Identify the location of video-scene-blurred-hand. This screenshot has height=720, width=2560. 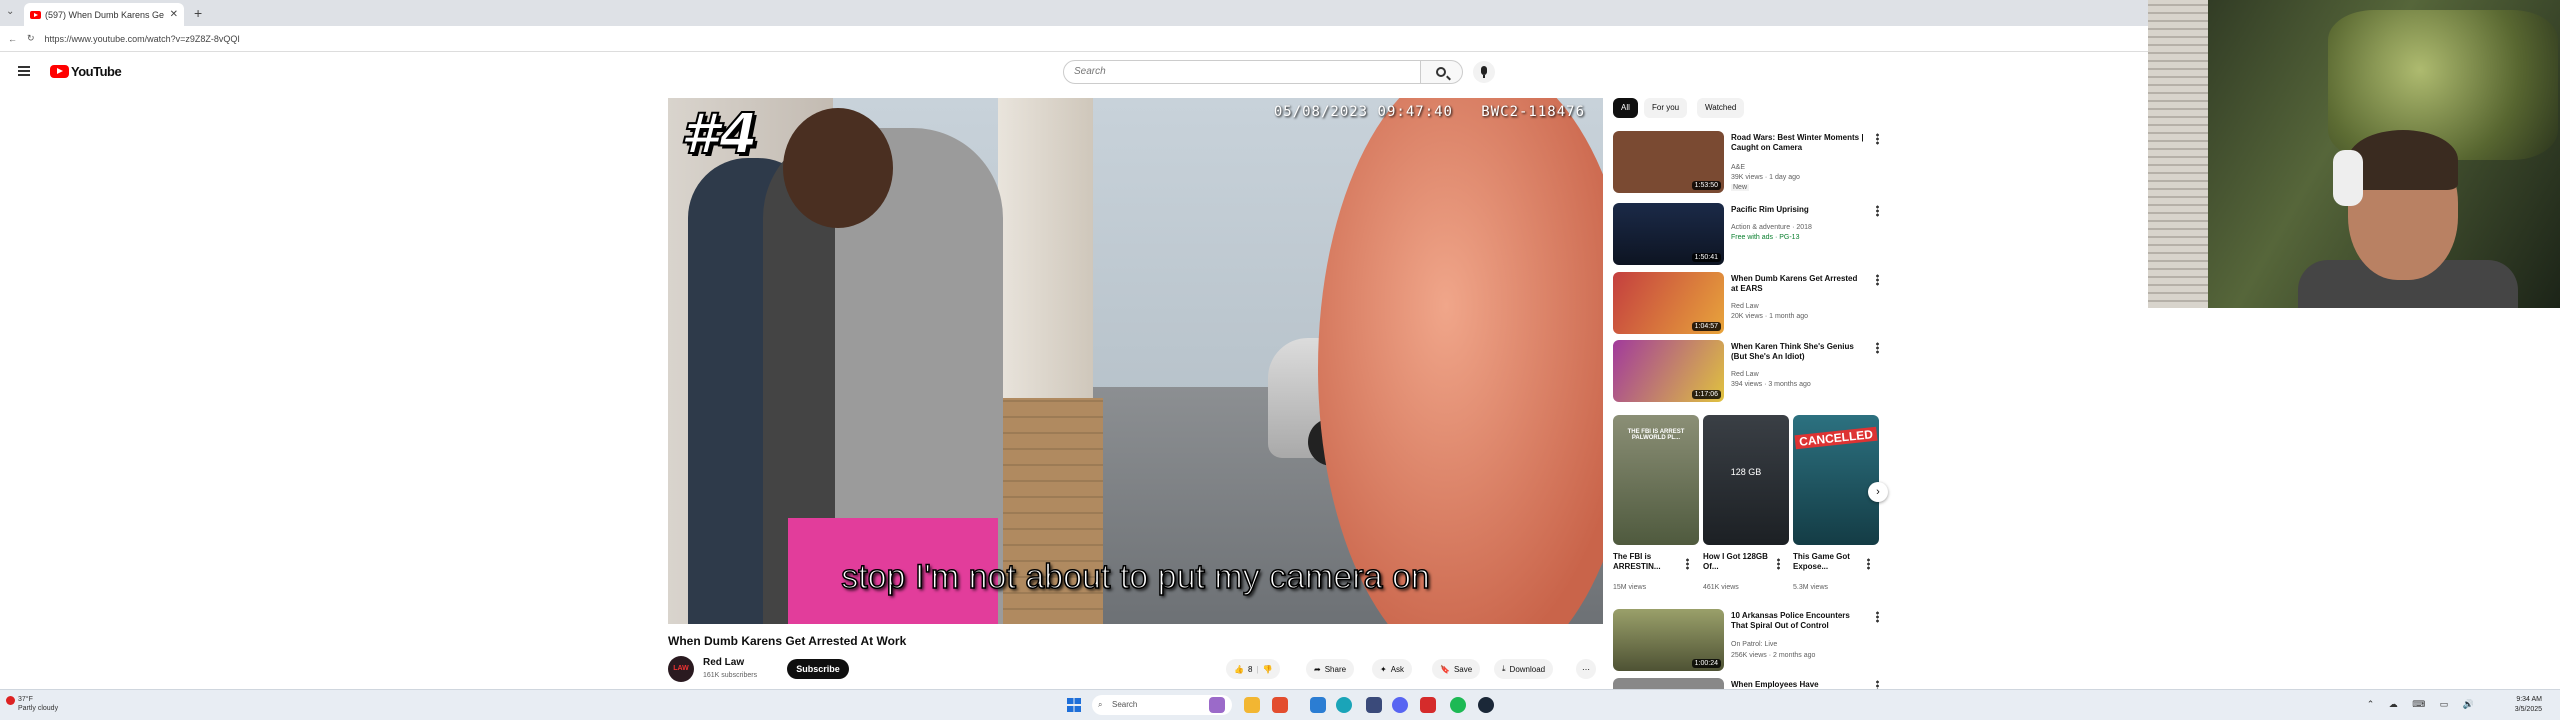
(1460, 361).